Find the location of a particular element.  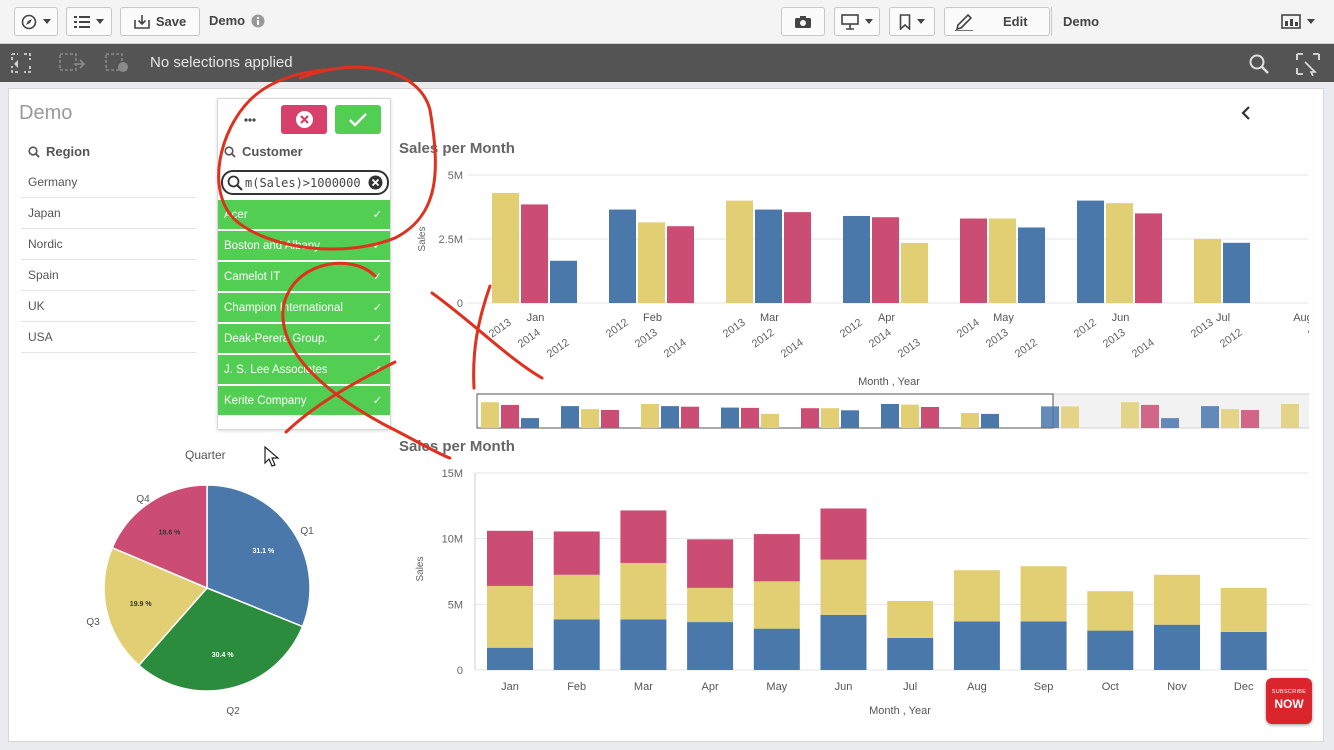

region-item: Japan is located at coordinates (108, 213).